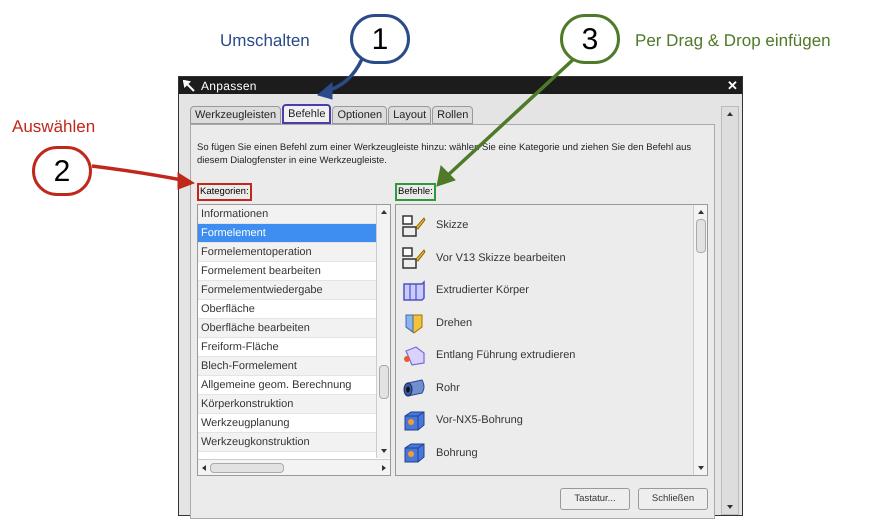 The width and height of the screenshot is (885, 519). Describe the element at coordinates (453, 115) in the screenshot. I see `tab: Rollen` at that location.